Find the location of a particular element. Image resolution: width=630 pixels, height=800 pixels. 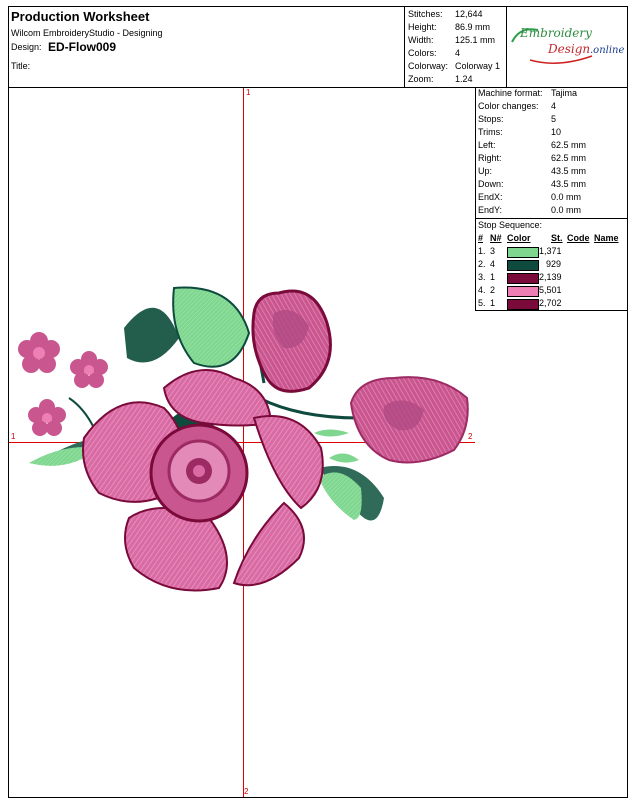

row-stitches: 929 is located at coordinates (553, 264).